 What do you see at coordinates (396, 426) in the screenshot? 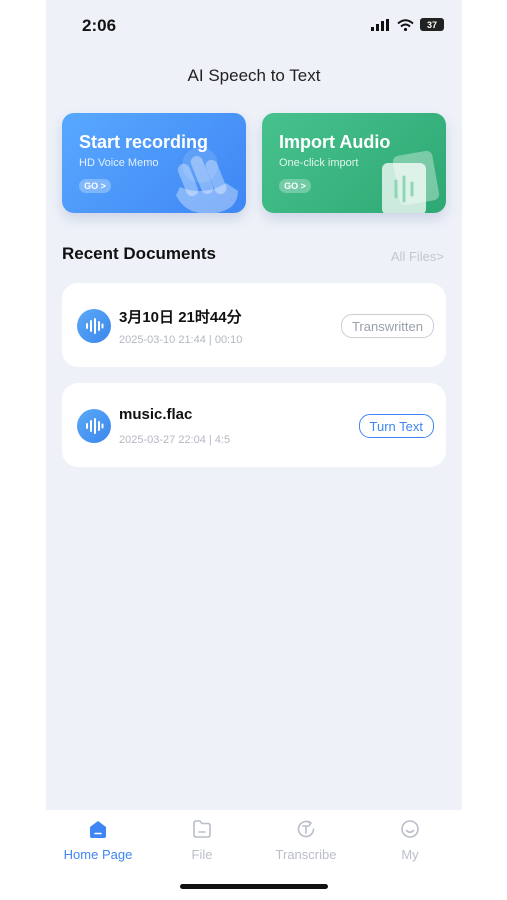
I see `turn-text-button: Turn Text` at bounding box center [396, 426].